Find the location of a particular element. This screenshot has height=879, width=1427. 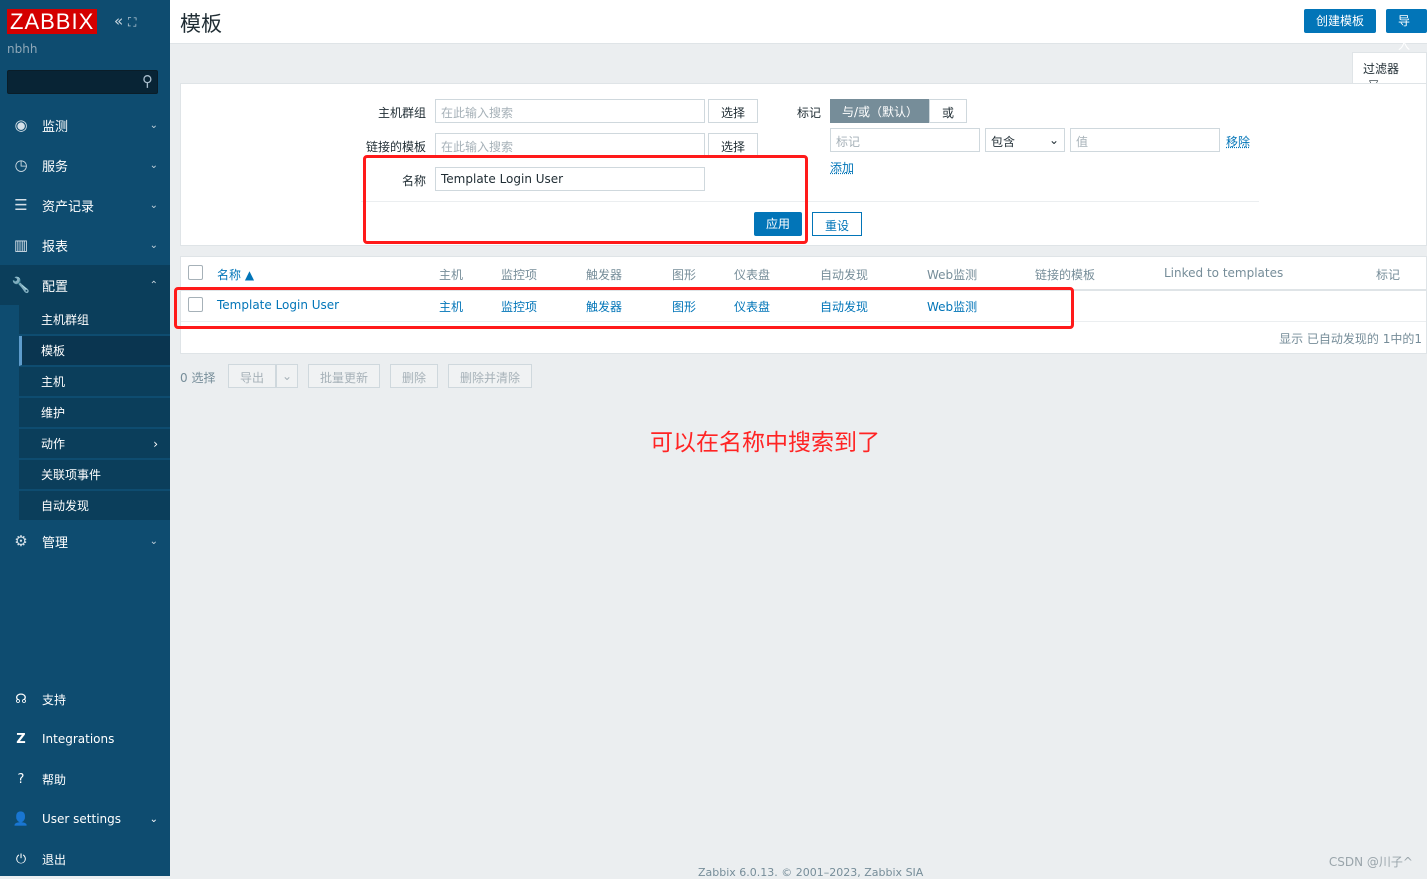

subnav-discovery: 自动发现 is located at coordinates (94, 506).